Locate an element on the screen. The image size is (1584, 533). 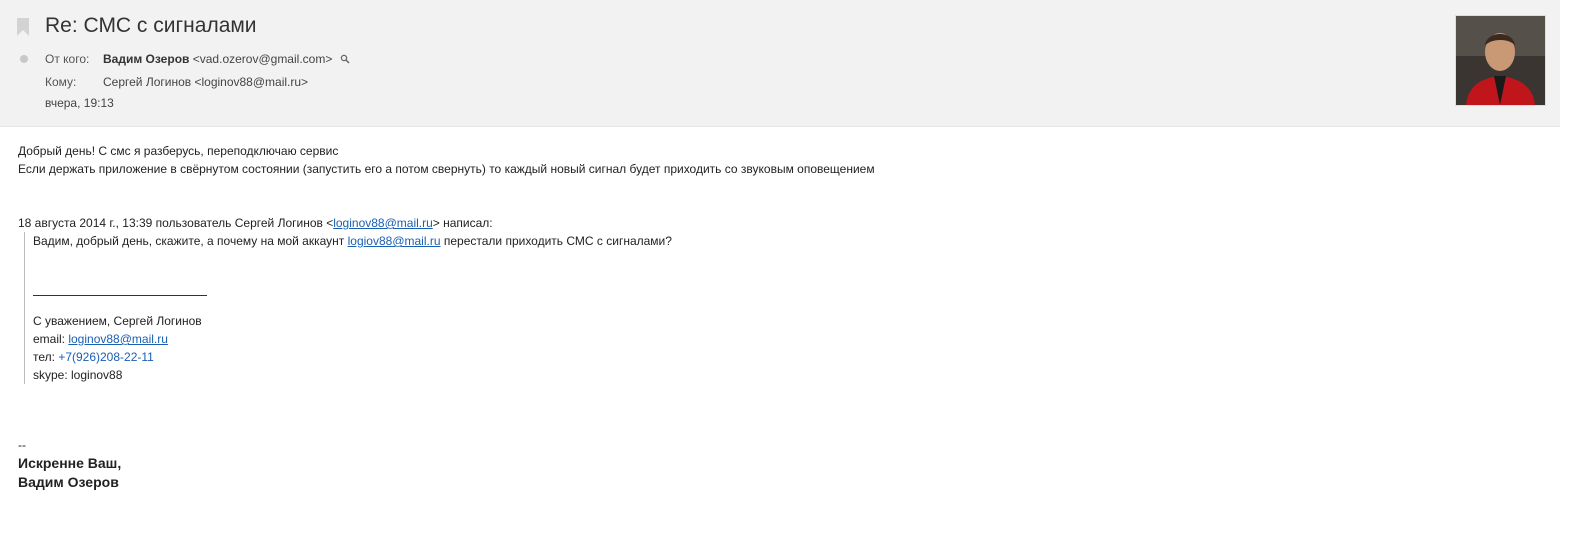
to-row: Кому: Сергей Логинов <loginov88@mail.ru> is located at coordinates (176, 82).